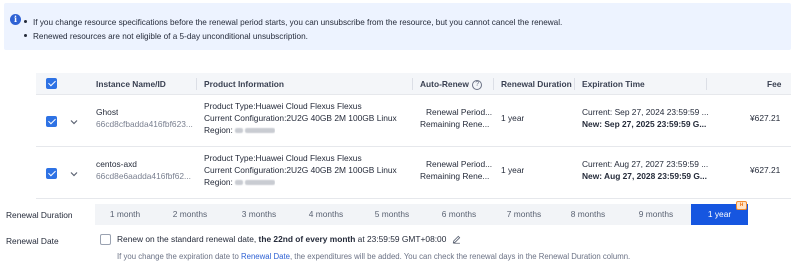 The image size is (796, 270). What do you see at coordinates (392, 214) in the screenshot?
I see `duration-option-5-months: 5 months` at bounding box center [392, 214].